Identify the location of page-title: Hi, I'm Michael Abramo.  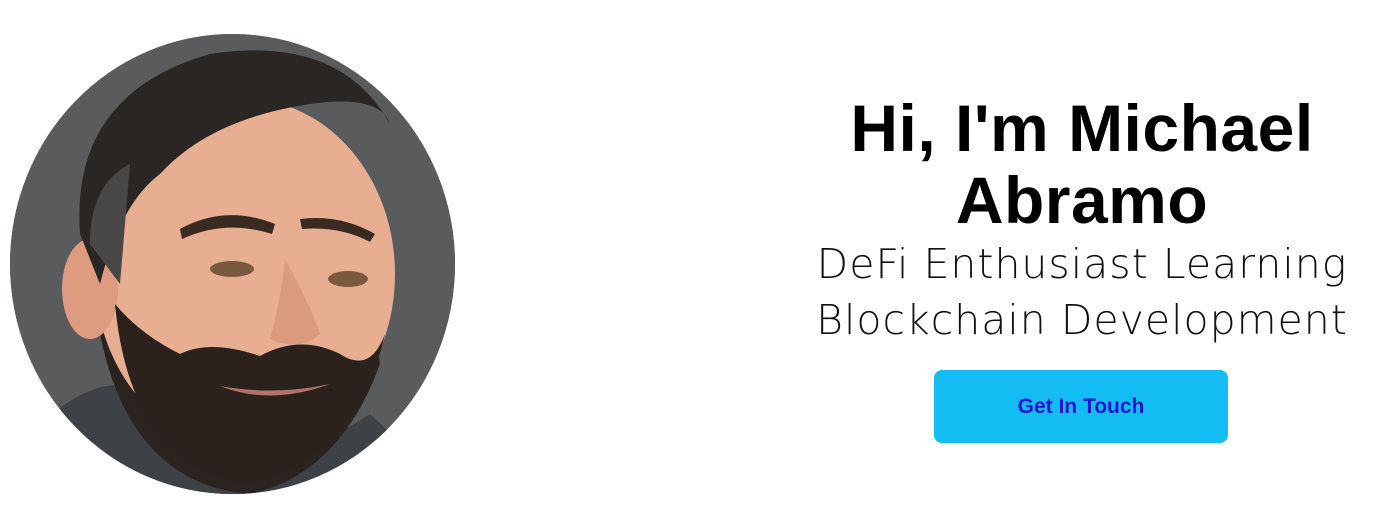
(1082, 164).